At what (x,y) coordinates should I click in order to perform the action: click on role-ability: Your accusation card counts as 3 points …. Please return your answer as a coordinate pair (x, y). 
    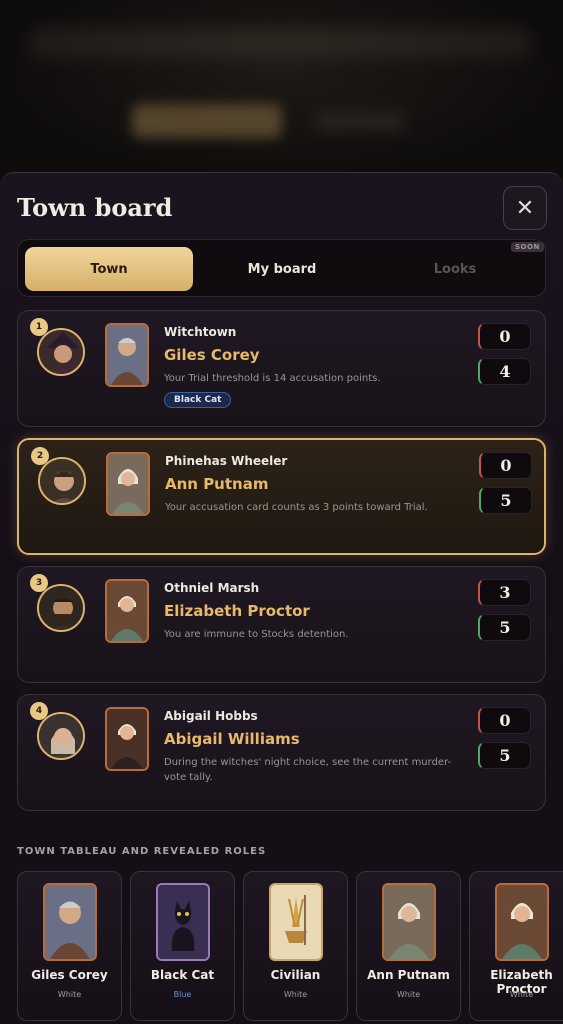
    Looking at the image, I should click on (296, 507).